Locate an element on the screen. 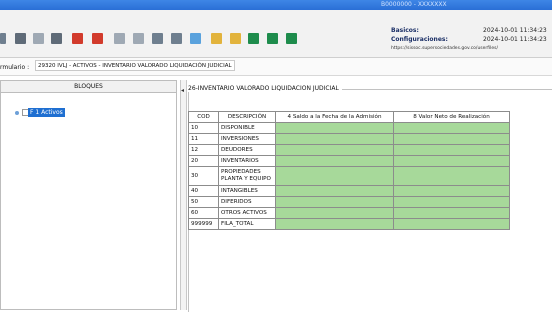  table-alt-icon is located at coordinates (235, 38).